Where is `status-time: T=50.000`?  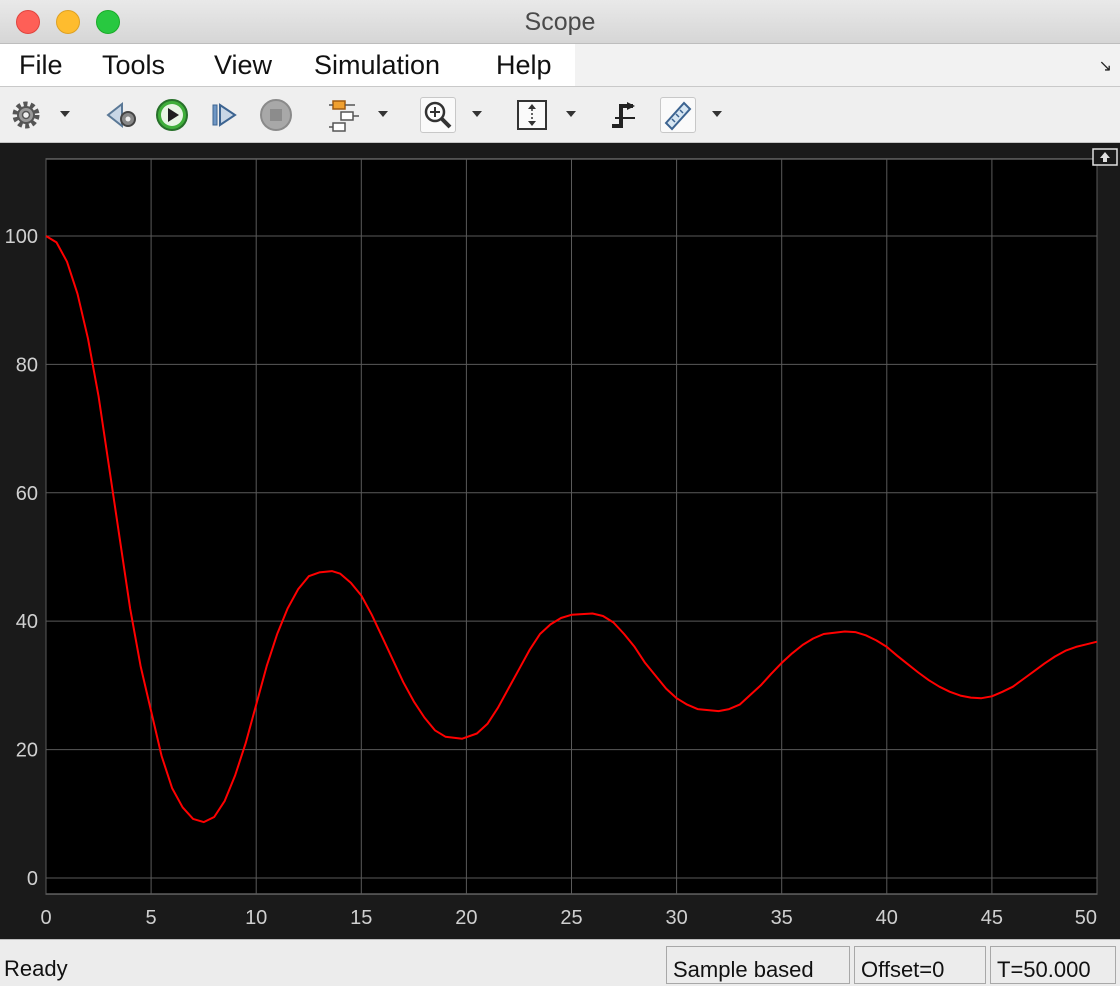 status-time: T=50.000 is located at coordinates (1053, 965).